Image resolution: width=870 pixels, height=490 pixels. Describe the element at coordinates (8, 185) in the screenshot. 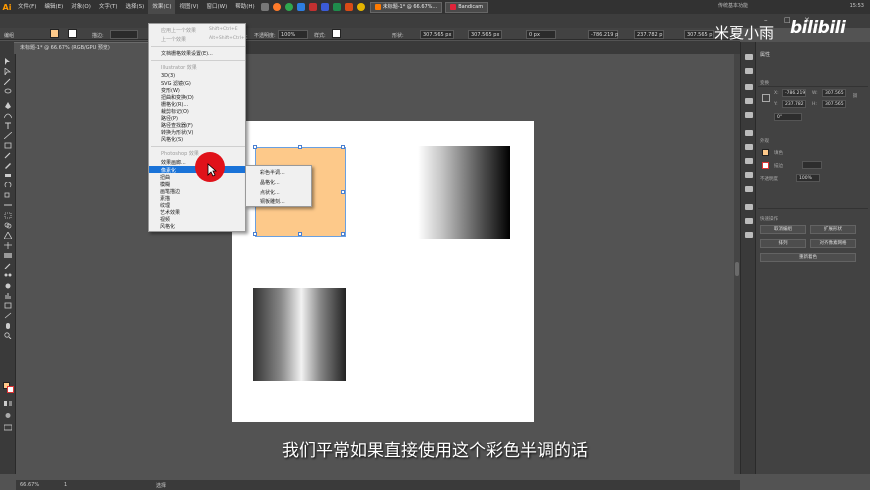

I see `rotate-tool-icon` at that location.